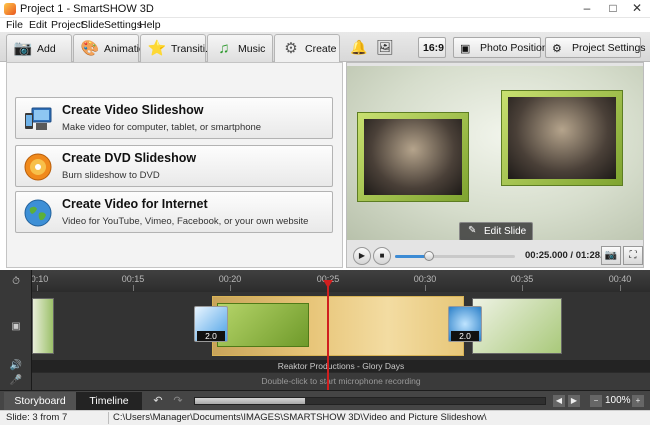  Describe the element at coordinates (325, 9) in the screenshot. I see `title-bar: Project 1 - SmartSHOW 3D – □ ✕` at that location.